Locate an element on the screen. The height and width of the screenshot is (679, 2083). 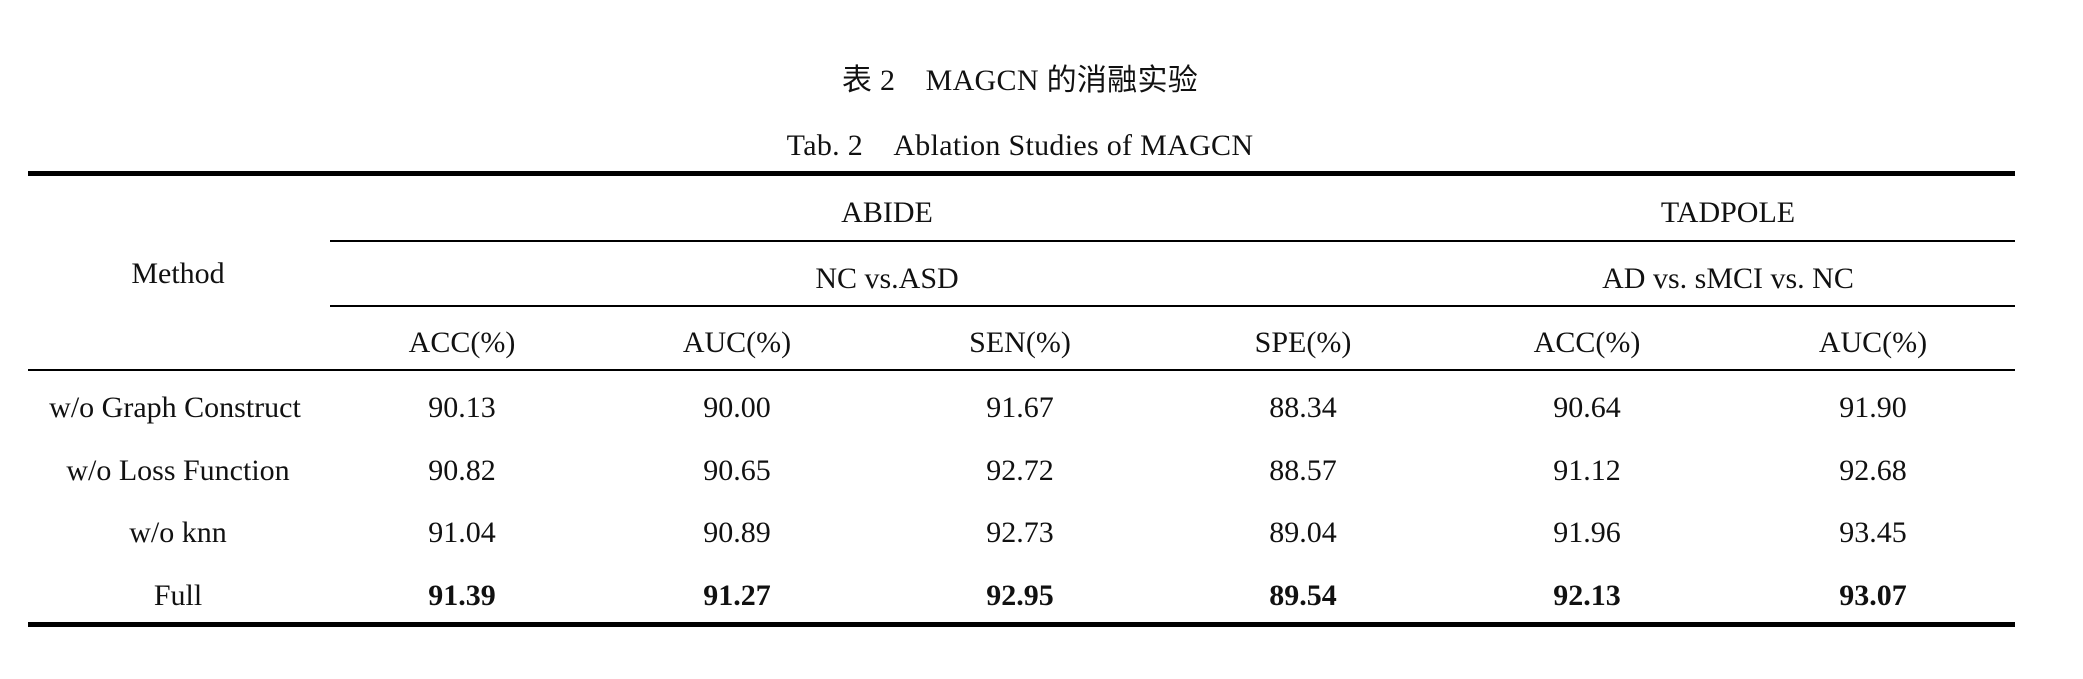
cell-abide-sen: 92.95 is located at coordinates (1020, 595).